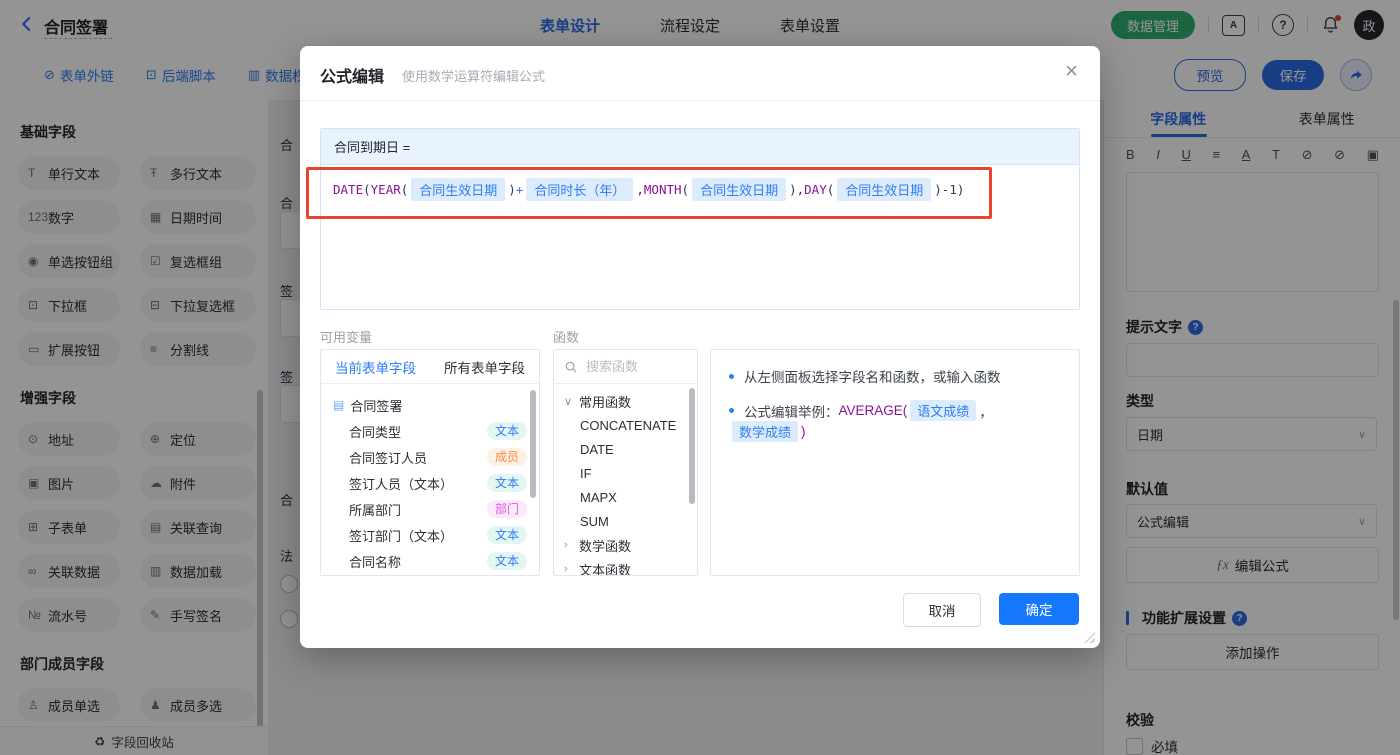  I want to click on function-search, so click(625, 367).